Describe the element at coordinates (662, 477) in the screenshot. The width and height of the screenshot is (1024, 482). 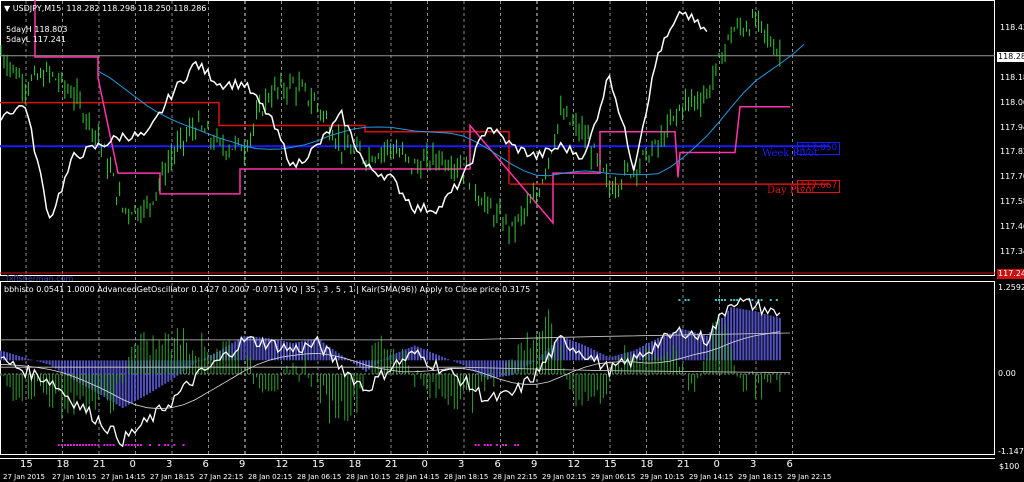
I see `date-tick-label: 29 Jan 10:15` at that location.